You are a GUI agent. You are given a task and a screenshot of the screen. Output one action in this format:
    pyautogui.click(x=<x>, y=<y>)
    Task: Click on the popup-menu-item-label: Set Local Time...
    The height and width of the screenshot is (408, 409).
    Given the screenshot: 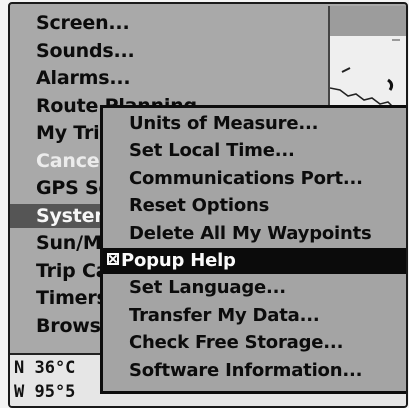 What is the action you would take?
    pyautogui.click(x=212, y=151)
    